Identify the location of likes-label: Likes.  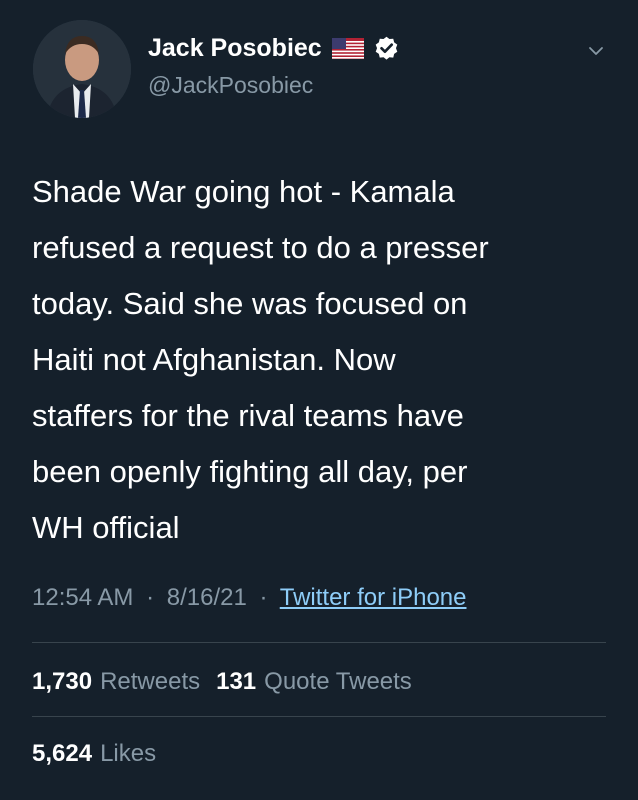
(128, 753).